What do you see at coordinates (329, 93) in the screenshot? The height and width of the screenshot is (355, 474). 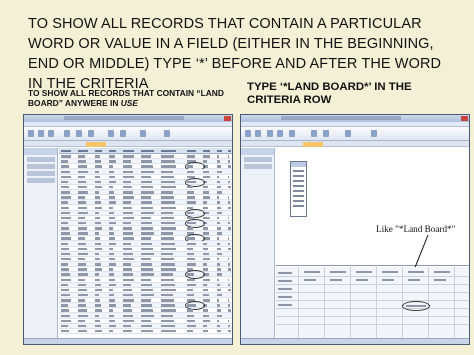 I see `right-screenshot-heading: TYPE ‘*LAND BOARD*’ IN THE CRITERIA ROW` at bounding box center [329, 93].